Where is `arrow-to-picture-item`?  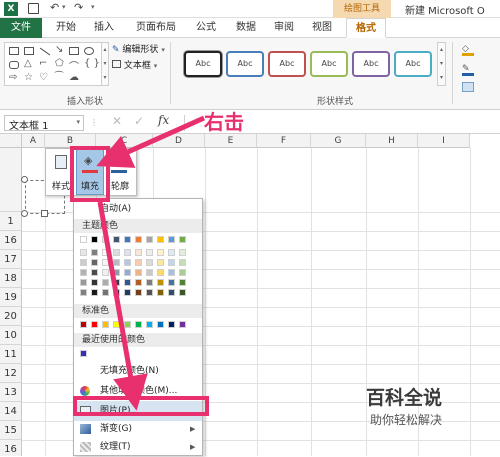
arrow-to-picture-item is located at coordinates (122, 306).